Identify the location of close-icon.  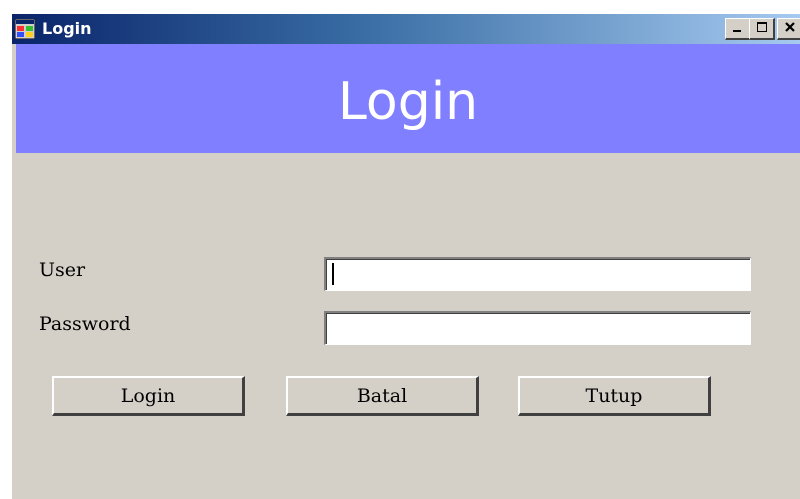
(790, 28).